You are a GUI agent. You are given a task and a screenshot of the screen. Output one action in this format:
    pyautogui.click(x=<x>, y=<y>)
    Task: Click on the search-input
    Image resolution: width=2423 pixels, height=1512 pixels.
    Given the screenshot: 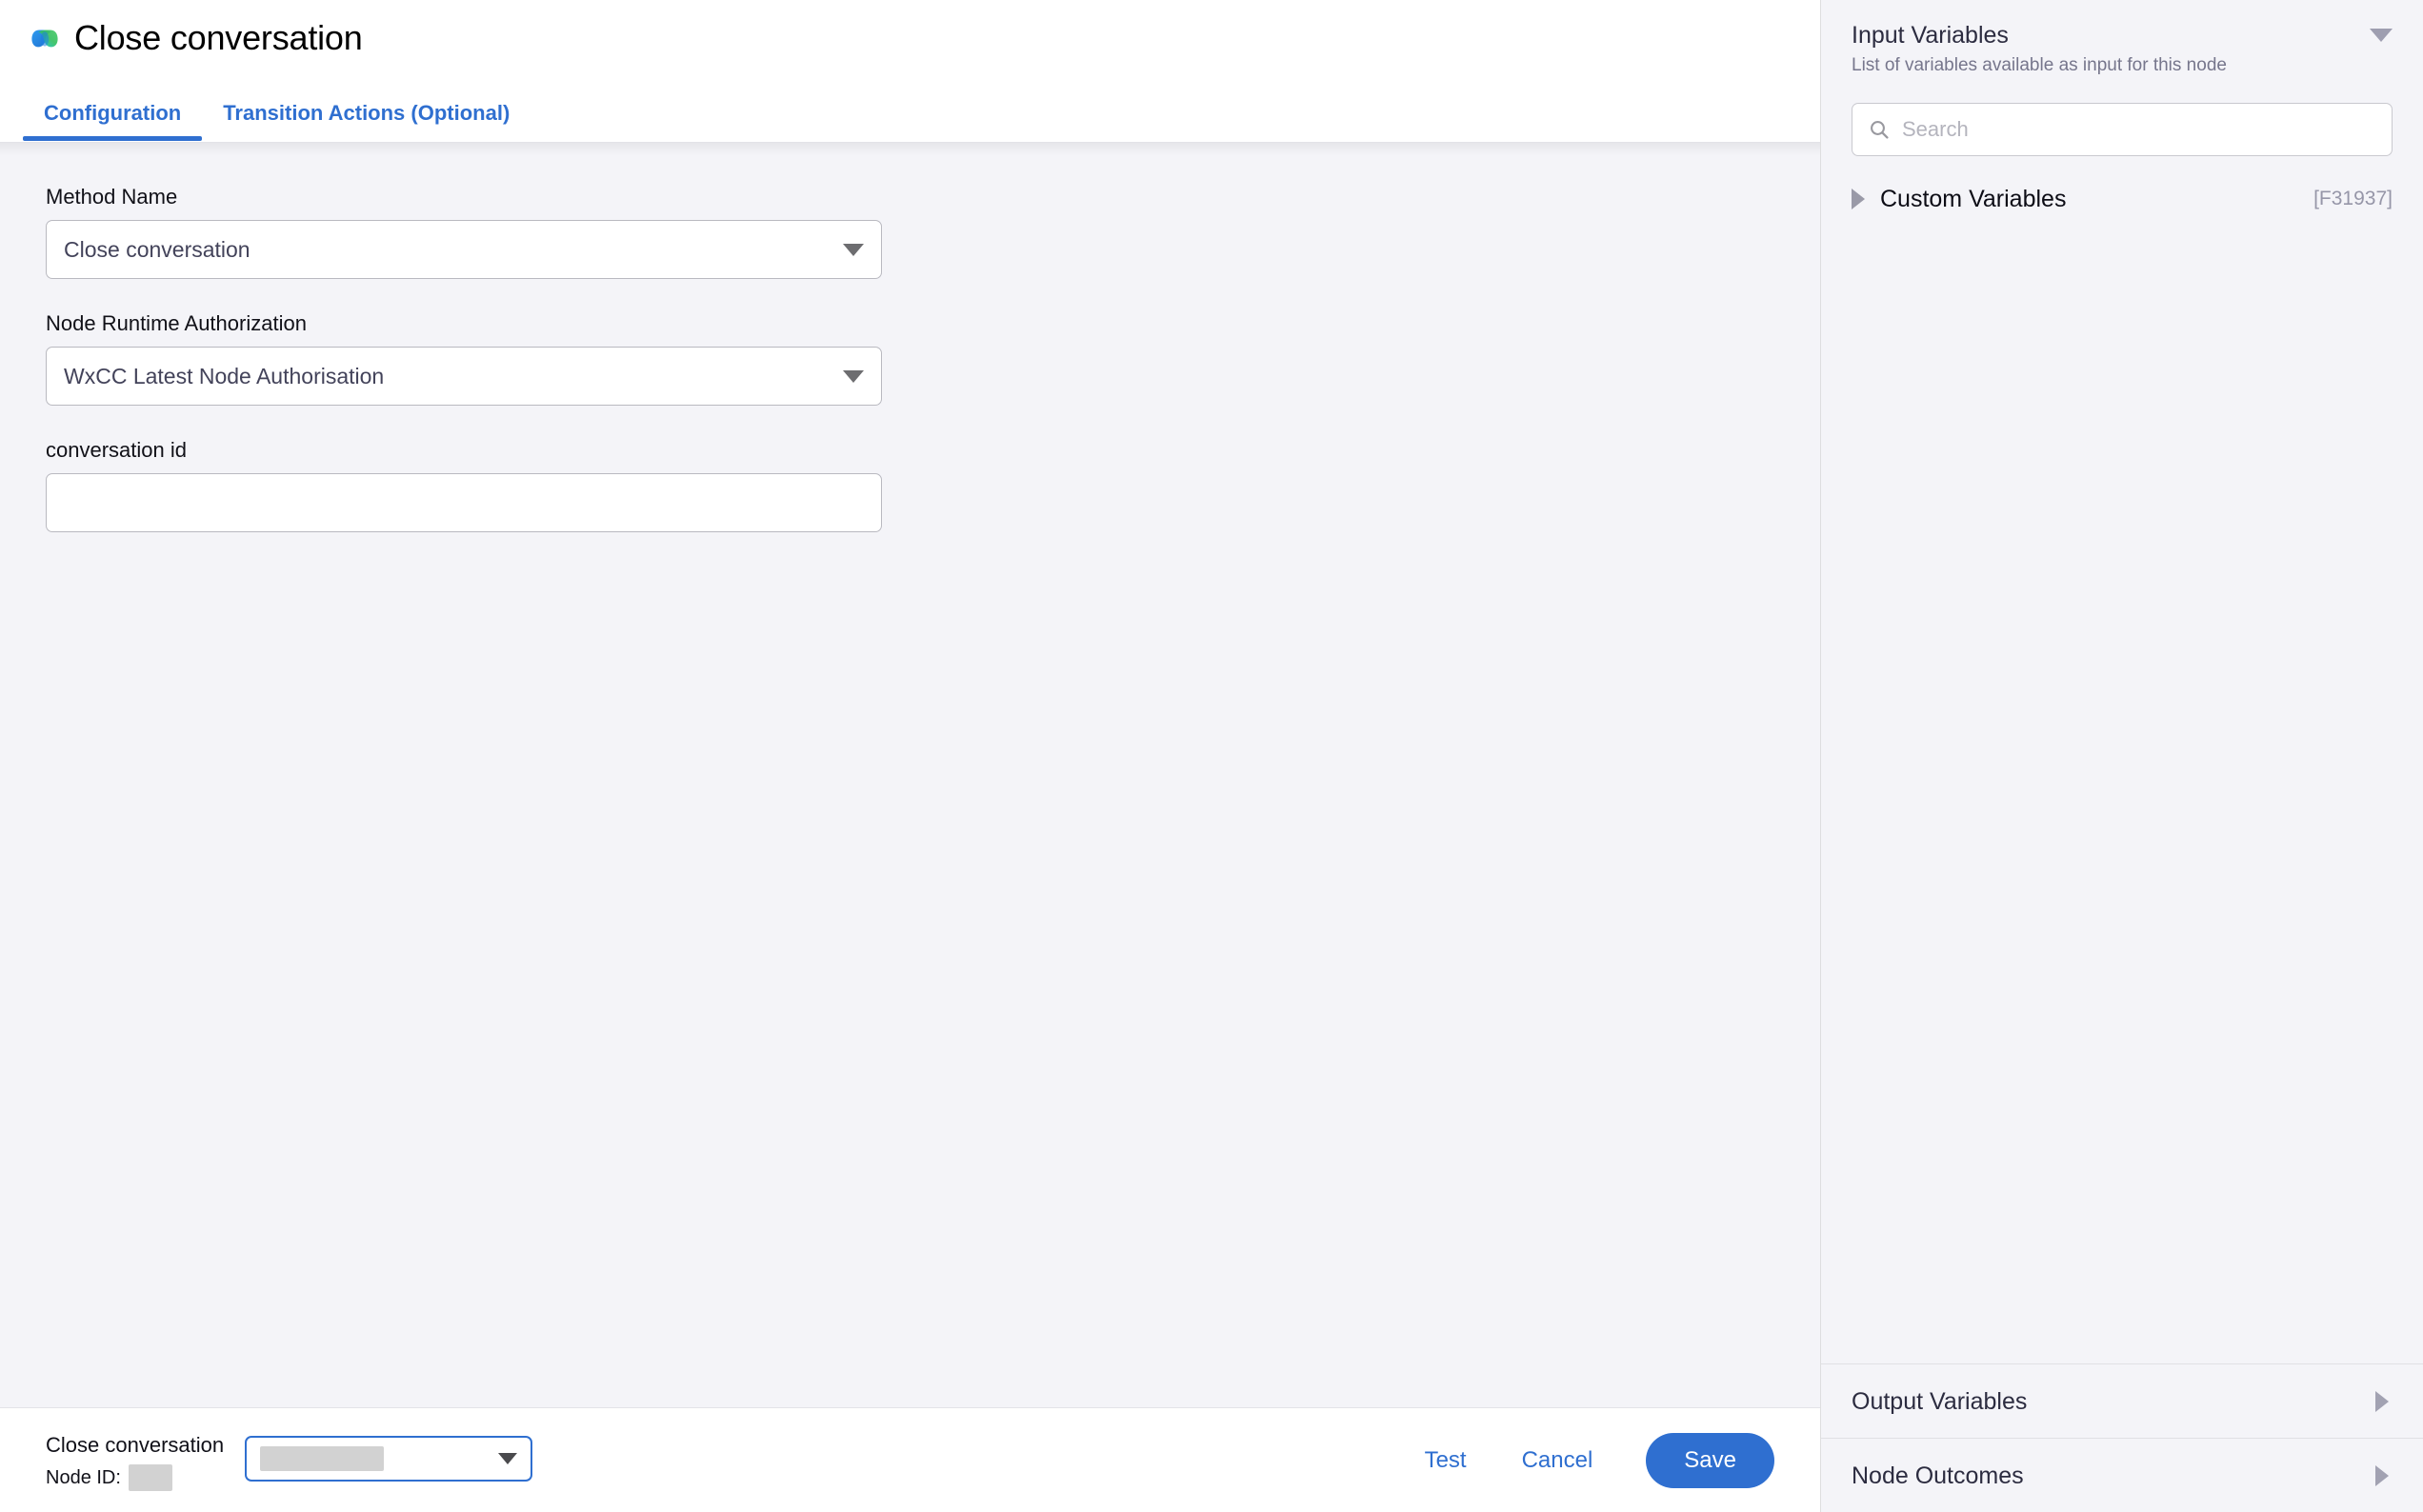 What is the action you would take?
    pyautogui.click(x=2139, y=129)
    